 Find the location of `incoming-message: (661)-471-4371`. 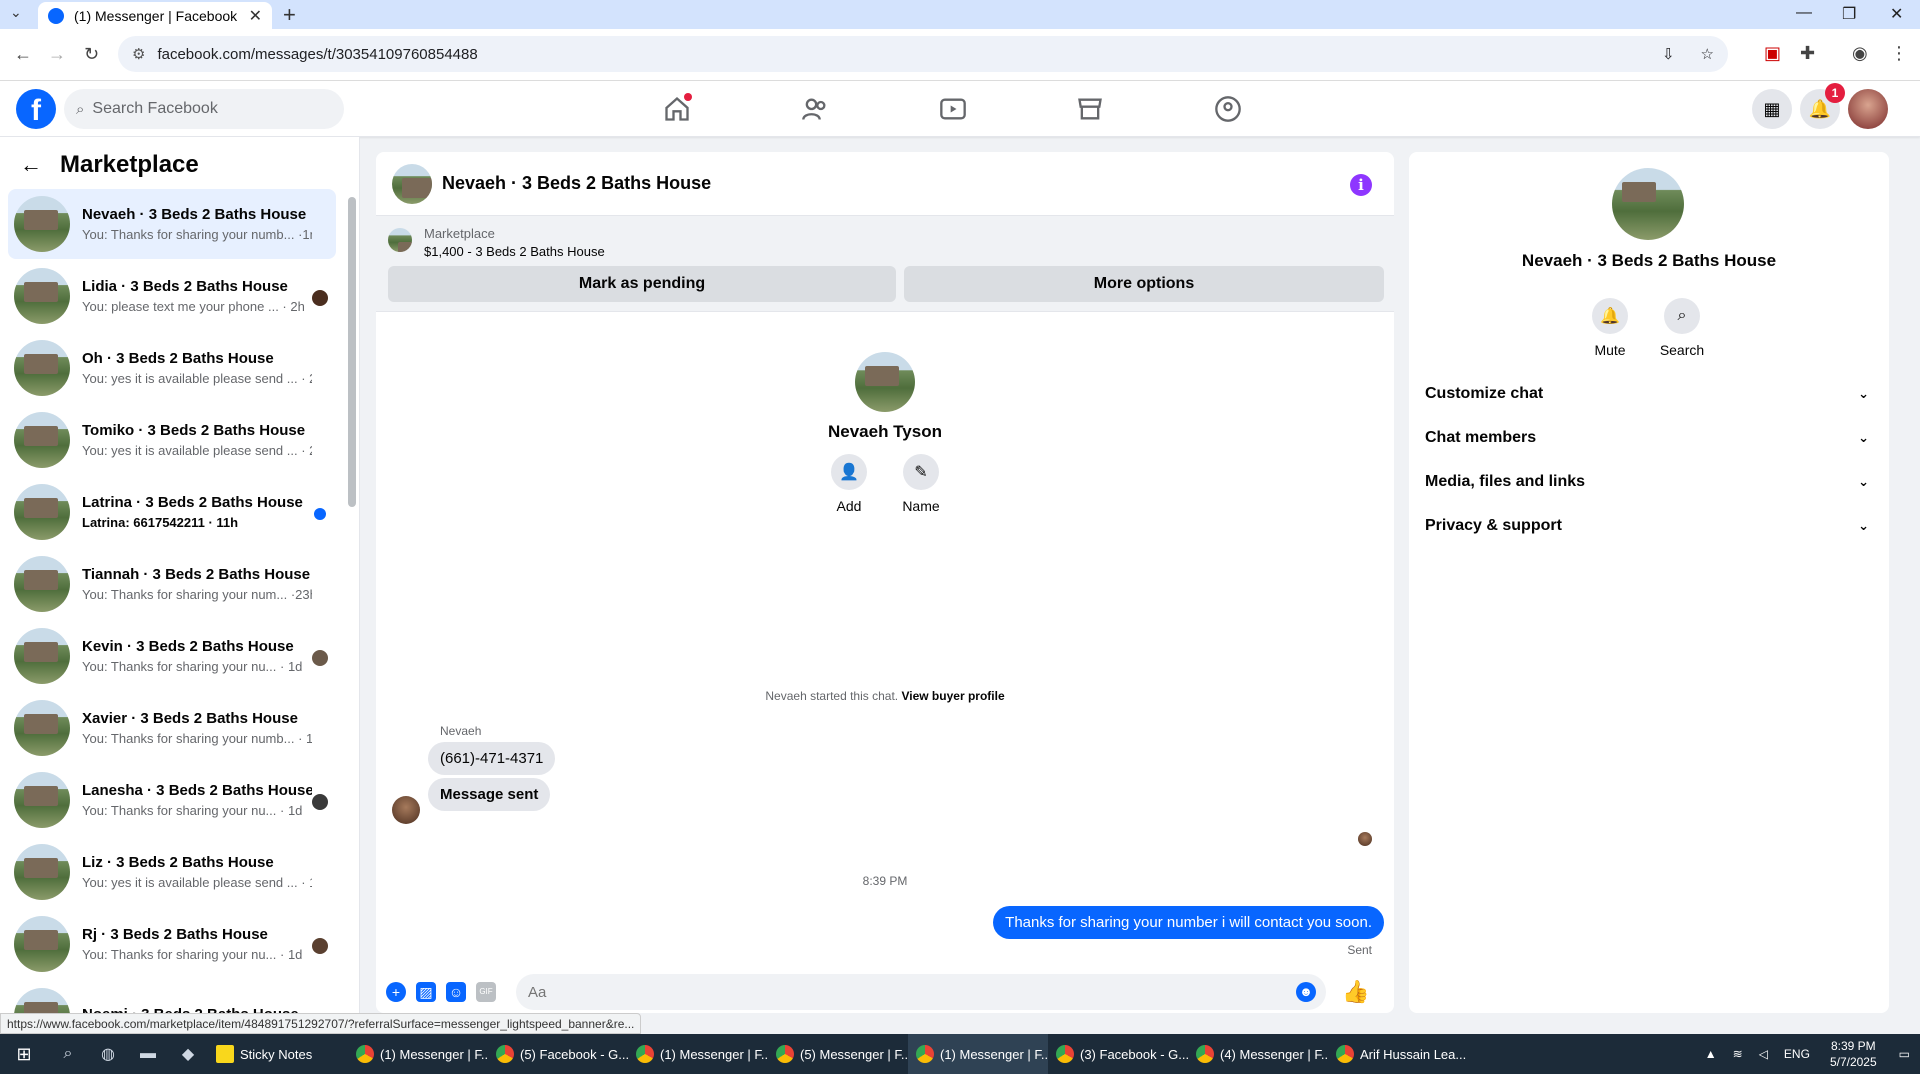

incoming-message: (661)-471-4371 is located at coordinates (492, 758).